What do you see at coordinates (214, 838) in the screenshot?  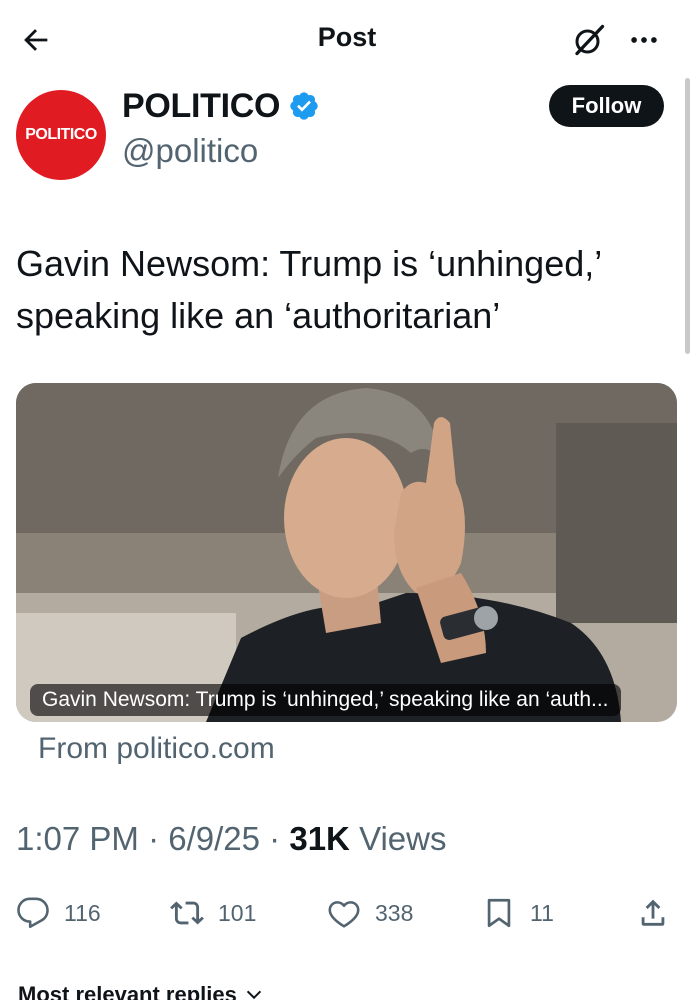 I see `post-date: 6/9/25` at bounding box center [214, 838].